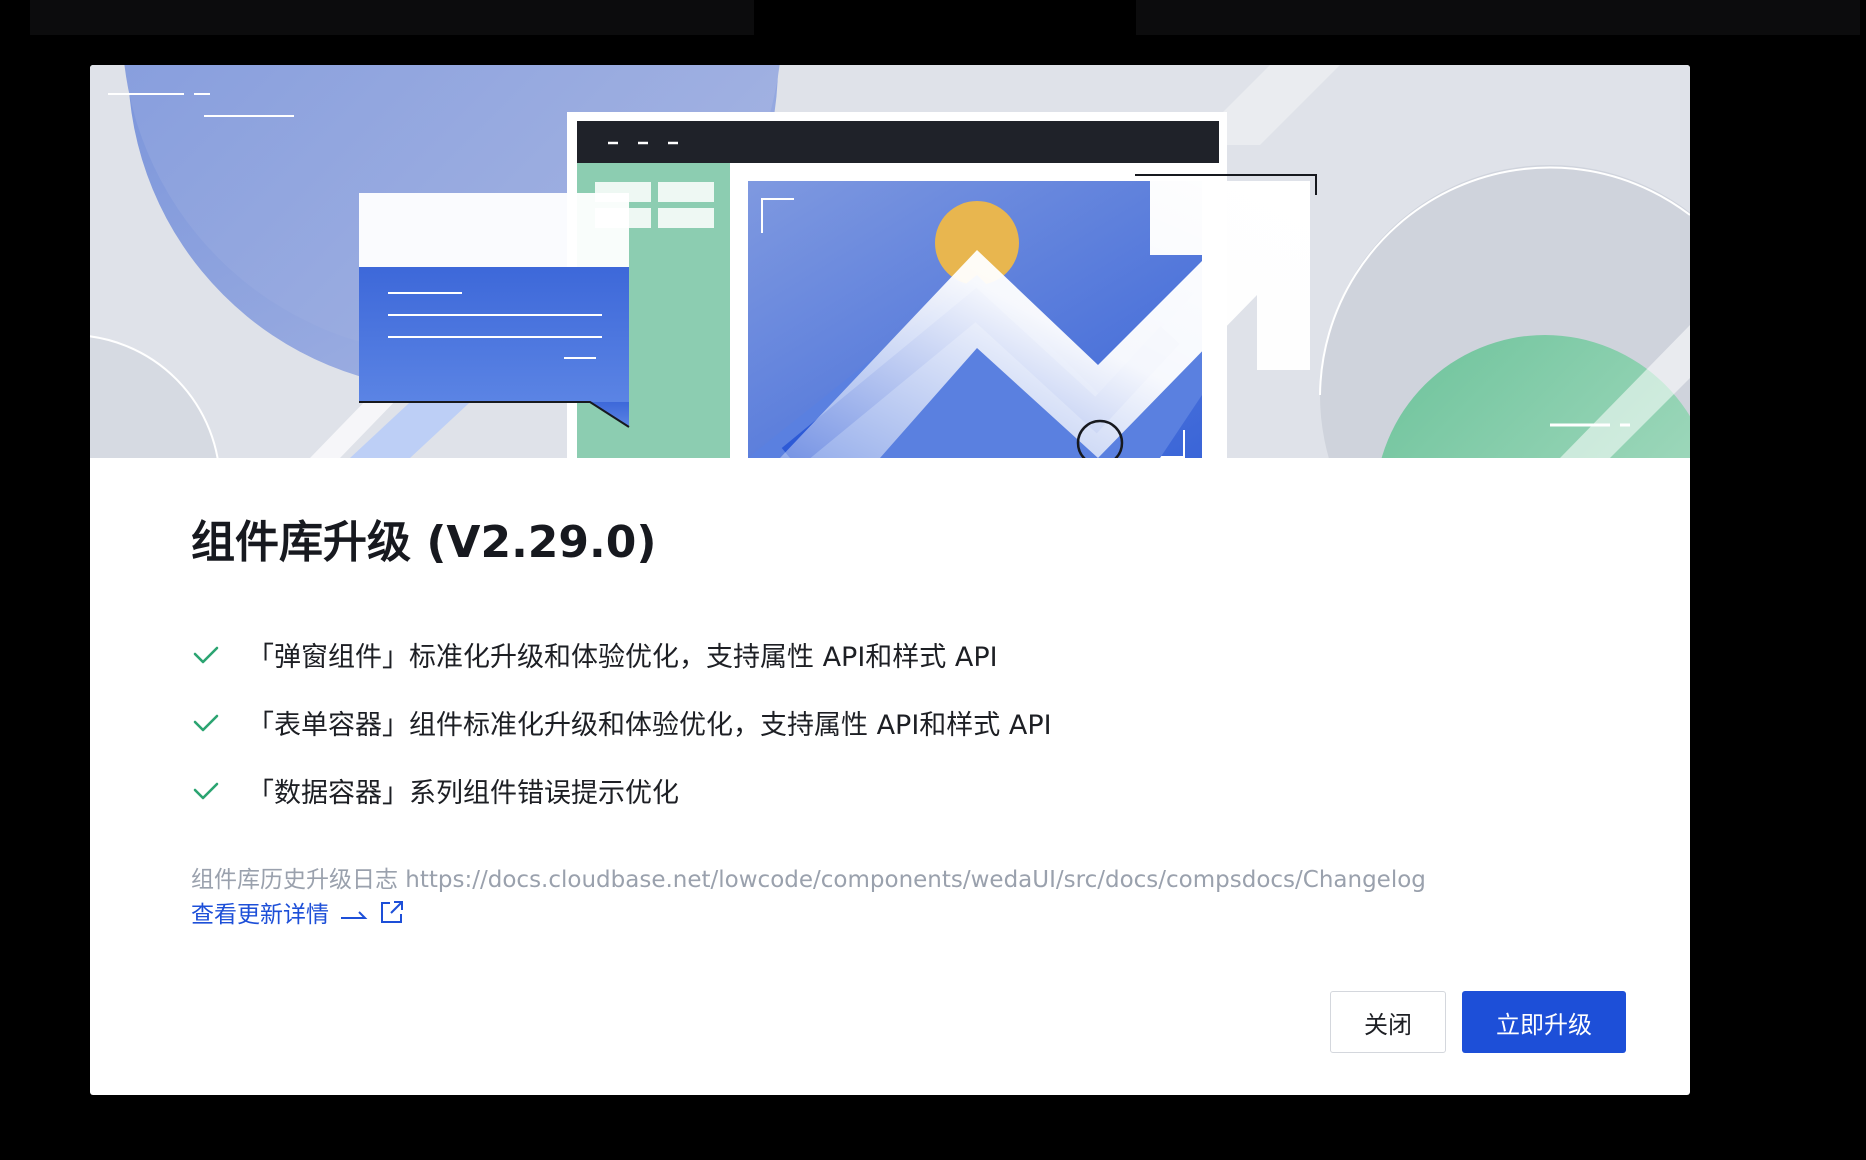 This screenshot has height=1160, width=1866. I want to click on feature-text: 「弹窗组件」标准化升级和体验优化，支持属性 API和样式 API, so click(622, 657).